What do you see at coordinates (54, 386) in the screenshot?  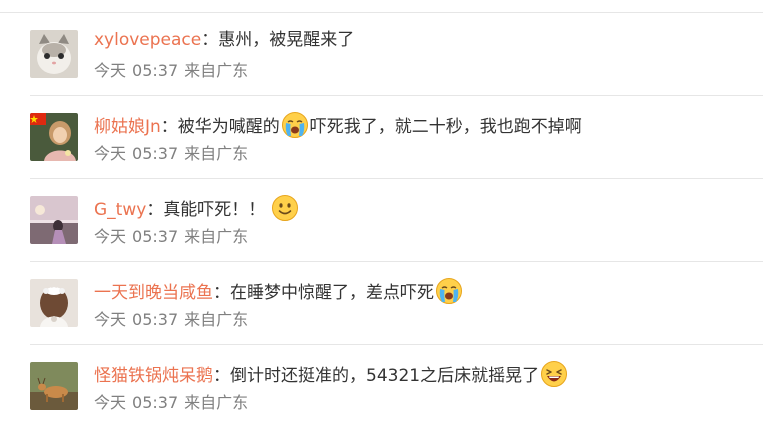 I see `deer-field-avatar` at bounding box center [54, 386].